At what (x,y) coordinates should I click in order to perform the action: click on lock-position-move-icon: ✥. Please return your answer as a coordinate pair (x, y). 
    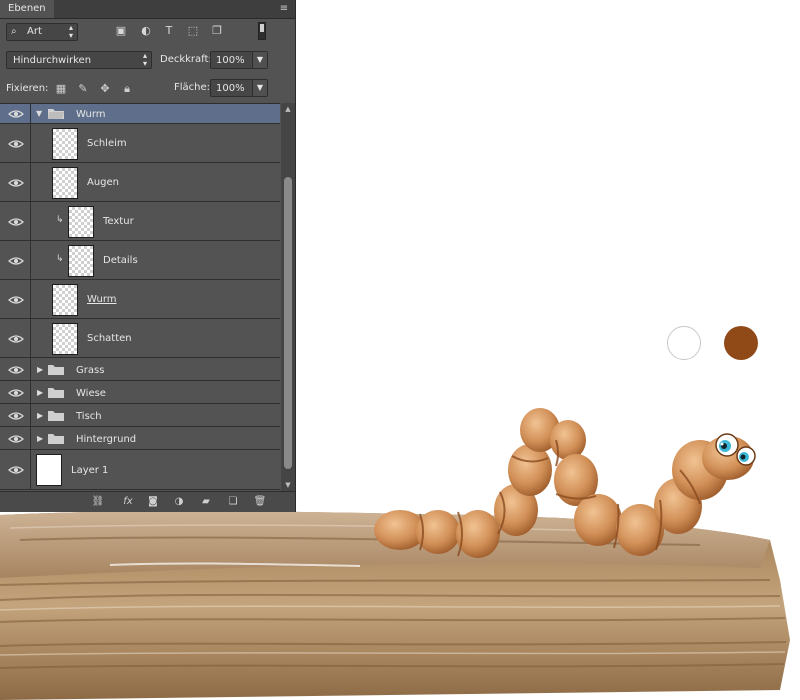
    Looking at the image, I should click on (105, 89).